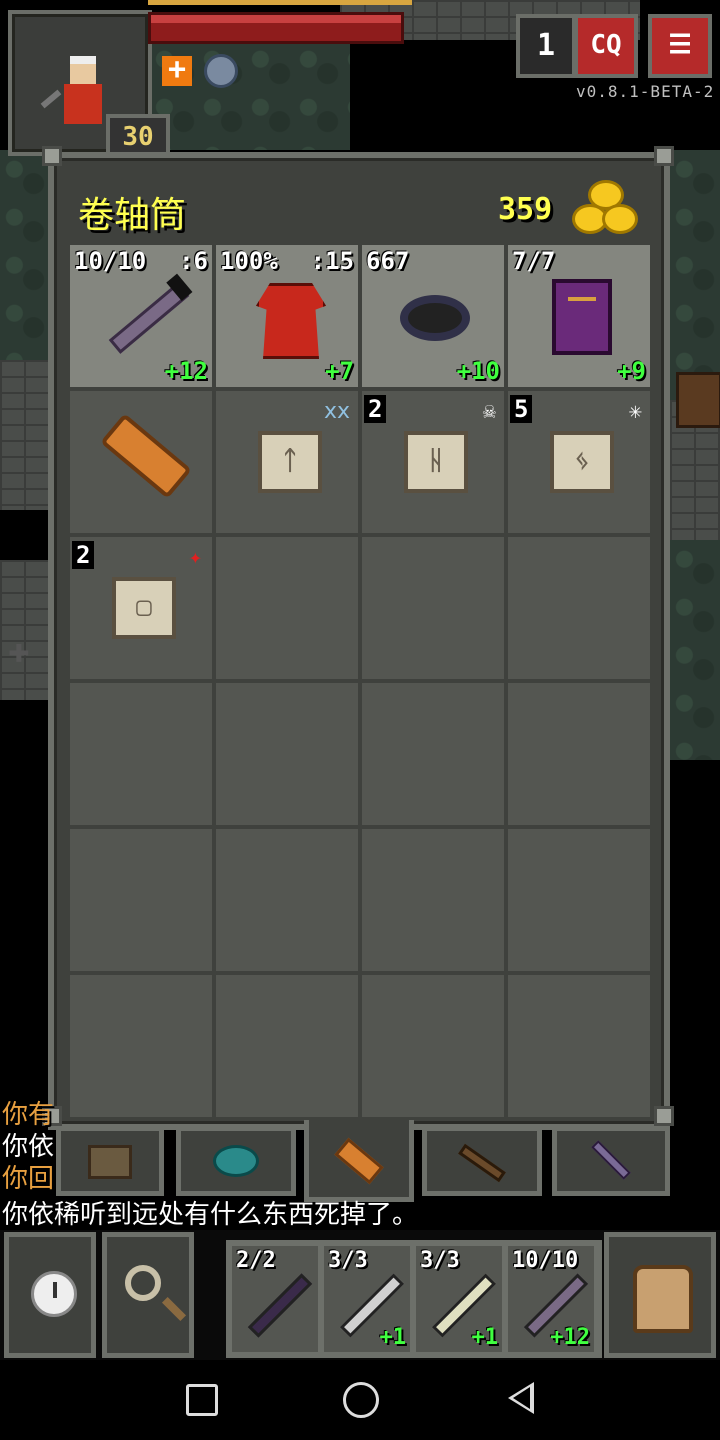  What do you see at coordinates (332, 261) in the screenshot?
I see `slot-strength: :15` at bounding box center [332, 261].